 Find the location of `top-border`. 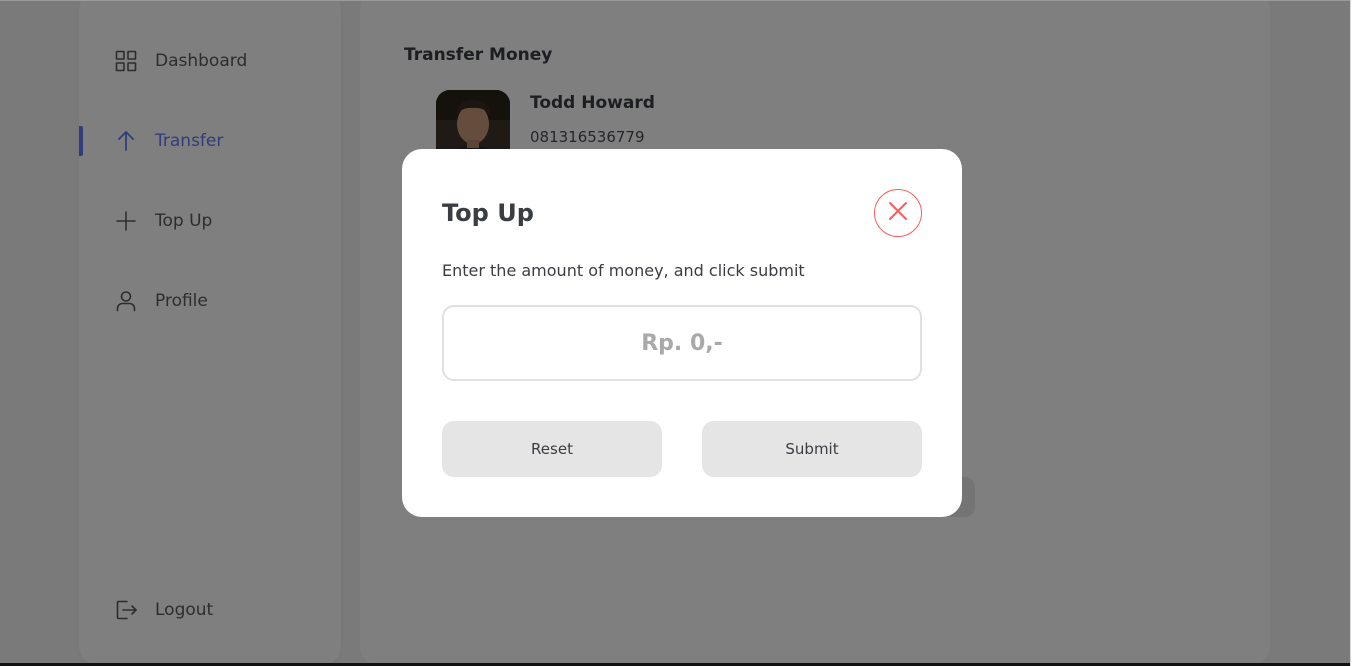

top-border is located at coordinates (682, 0).